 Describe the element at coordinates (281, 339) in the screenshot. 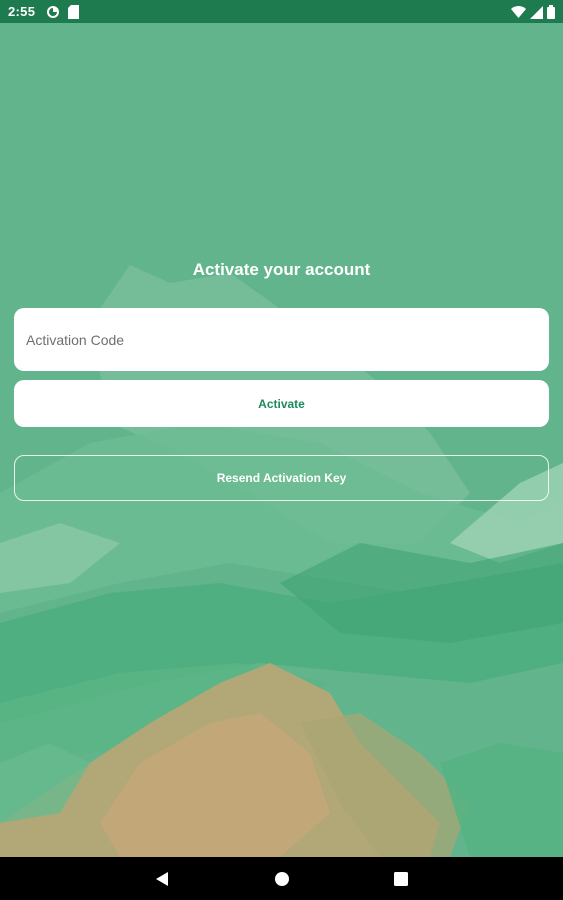

I see `activation-code-input` at that location.